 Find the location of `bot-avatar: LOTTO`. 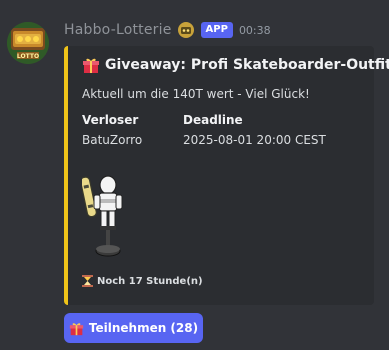

bot-avatar: LOTTO is located at coordinates (28, 43).